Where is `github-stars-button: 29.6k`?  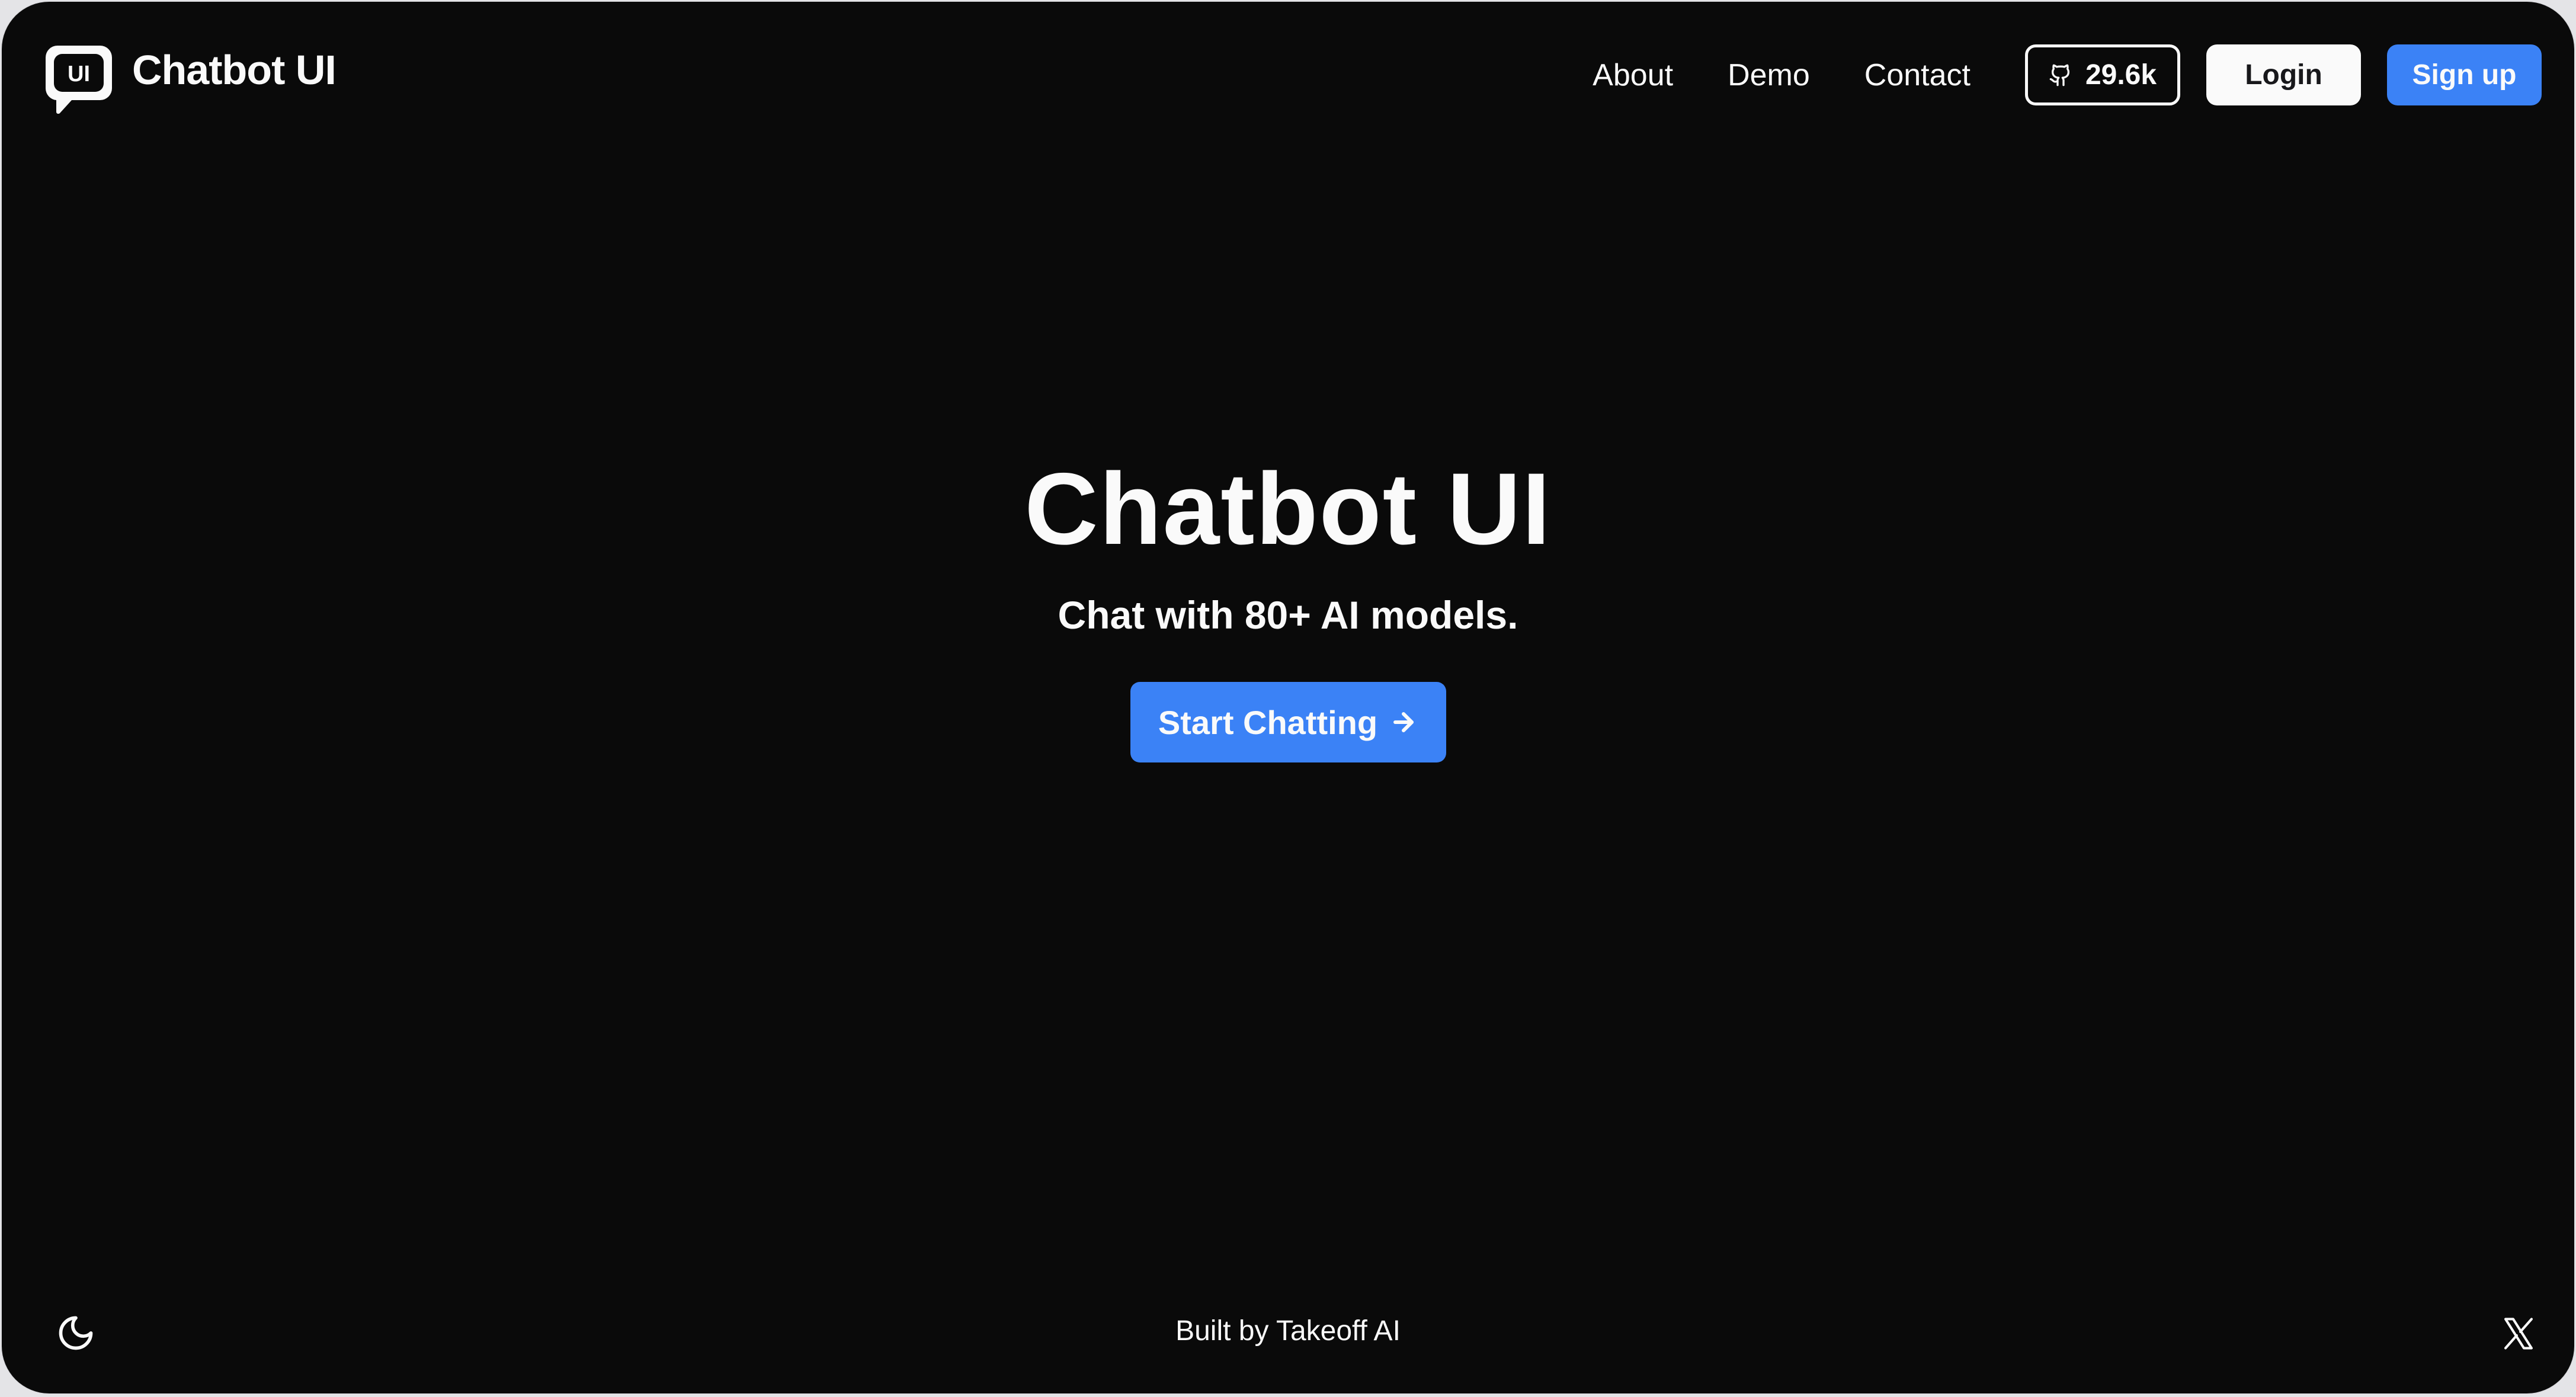 github-stars-button: 29.6k is located at coordinates (2102, 74).